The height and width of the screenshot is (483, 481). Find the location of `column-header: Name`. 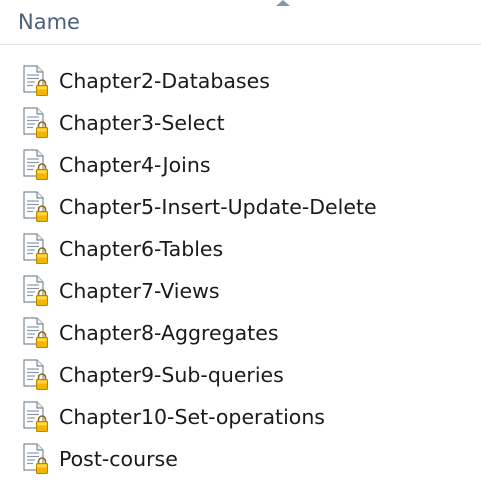

column-header: Name is located at coordinates (240, 22).